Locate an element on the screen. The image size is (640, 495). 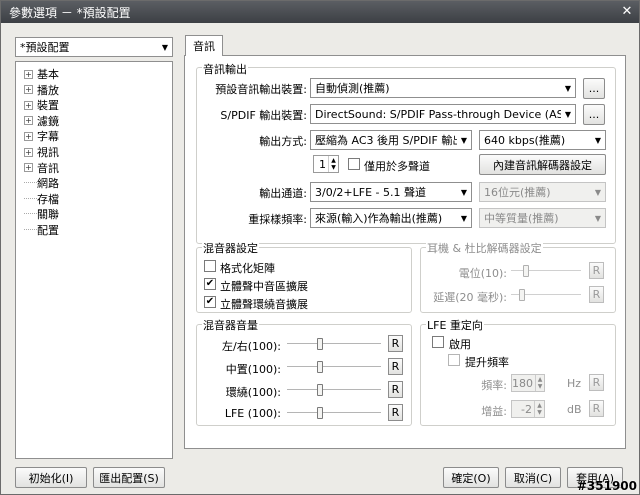
resample-quality-select: 中等質量(推薦) ▼ is located at coordinates (542, 218).